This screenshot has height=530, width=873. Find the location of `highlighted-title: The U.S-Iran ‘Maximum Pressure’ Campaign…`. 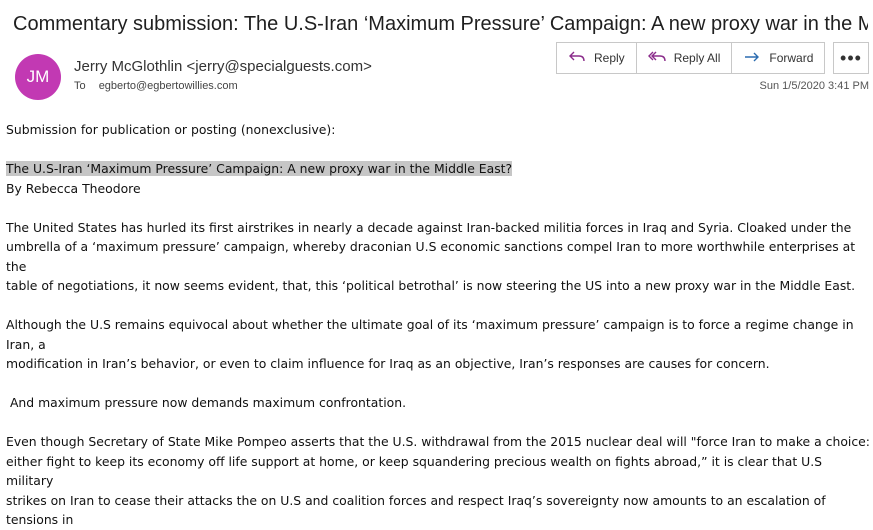

highlighted-title: The U.S-Iran ‘Maximum Pressure’ Campaign… is located at coordinates (259, 168).